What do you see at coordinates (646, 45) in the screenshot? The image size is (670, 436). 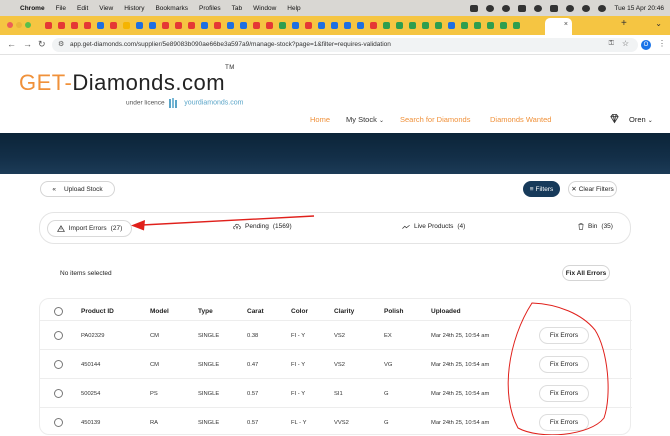 I see `profile-avatar: O` at bounding box center [646, 45].